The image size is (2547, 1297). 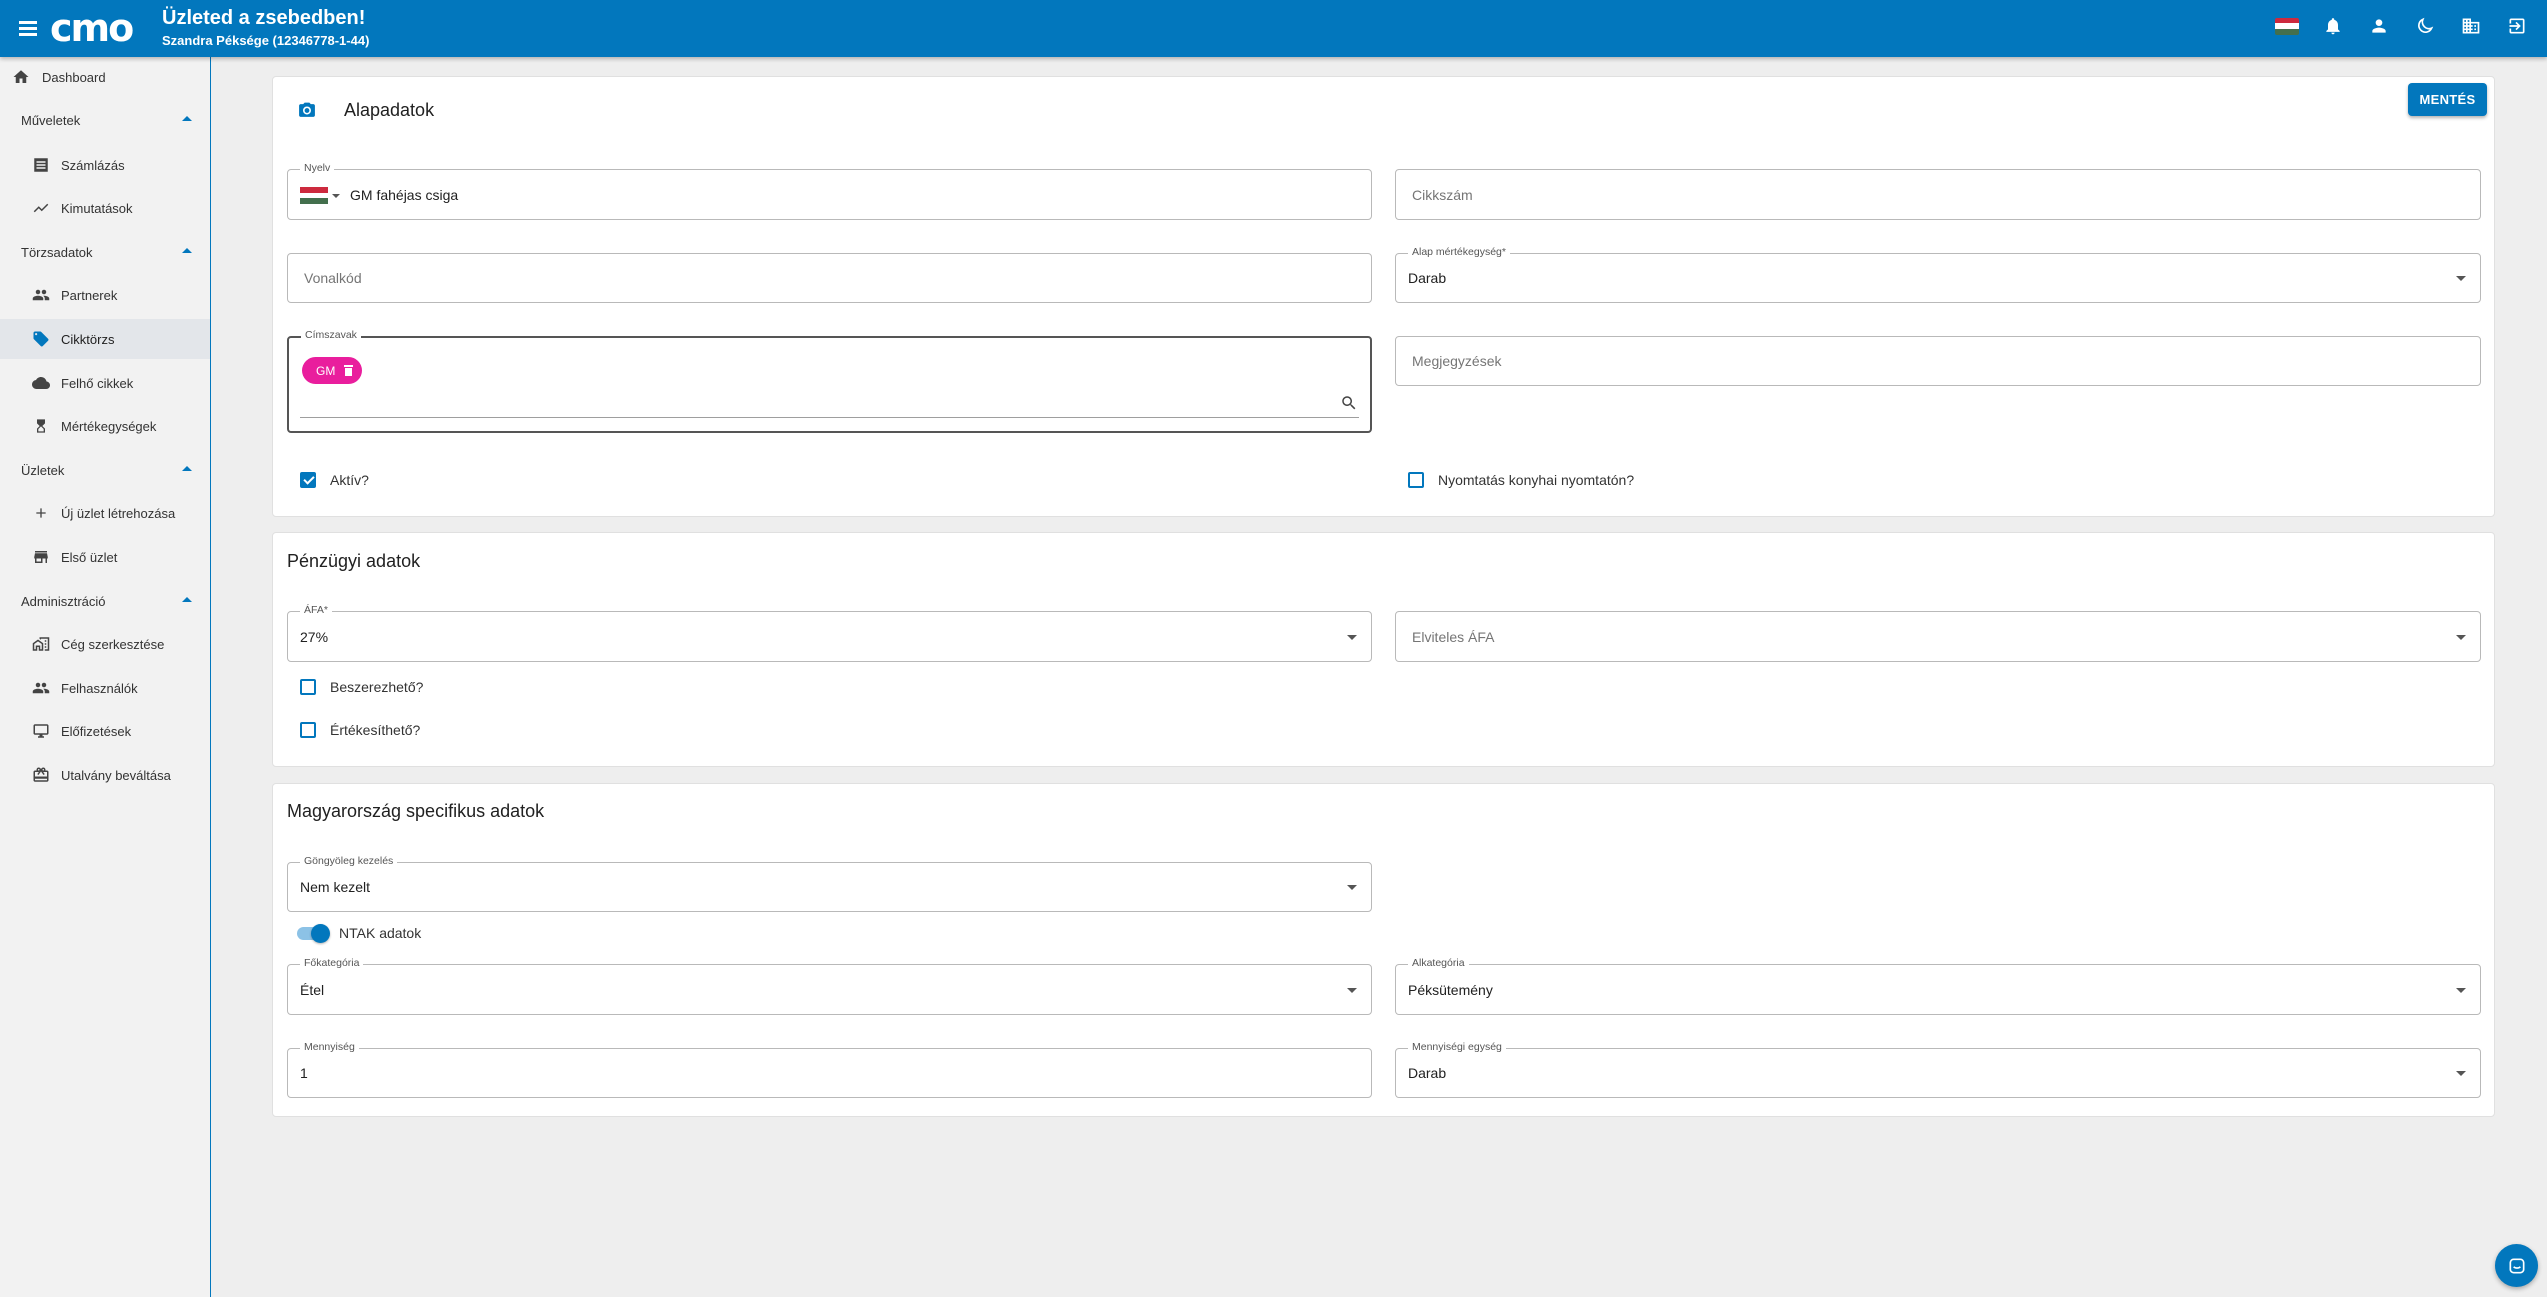 What do you see at coordinates (97, 383) in the screenshot?
I see `sidebar-item-label: Felhő cikkek` at bounding box center [97, 383].